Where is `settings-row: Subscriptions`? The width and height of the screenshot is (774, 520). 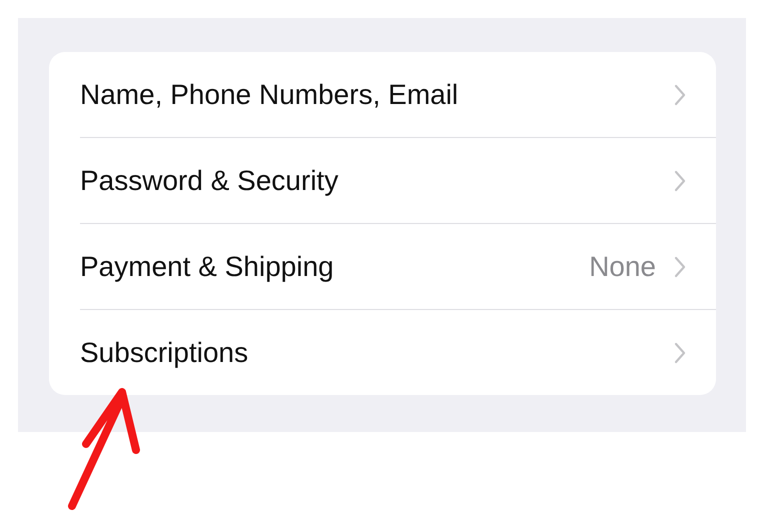
settings-row: Subscriptions is located at coordinates (398, 353).